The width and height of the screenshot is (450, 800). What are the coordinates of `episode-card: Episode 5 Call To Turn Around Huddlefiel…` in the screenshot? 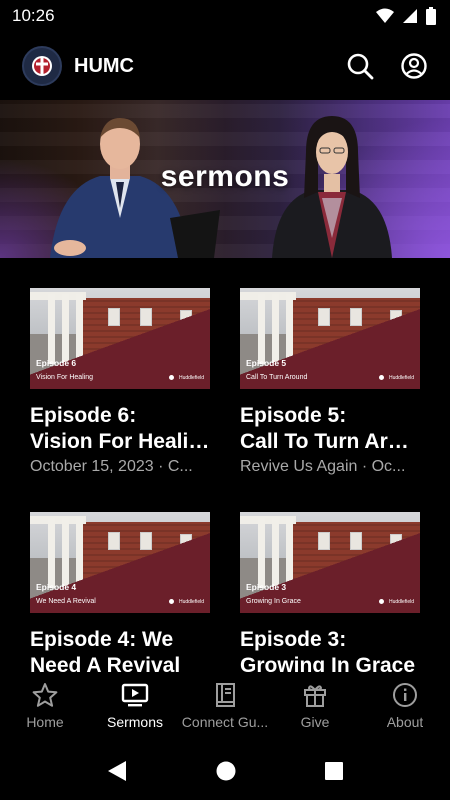 It's located at (330, 382).